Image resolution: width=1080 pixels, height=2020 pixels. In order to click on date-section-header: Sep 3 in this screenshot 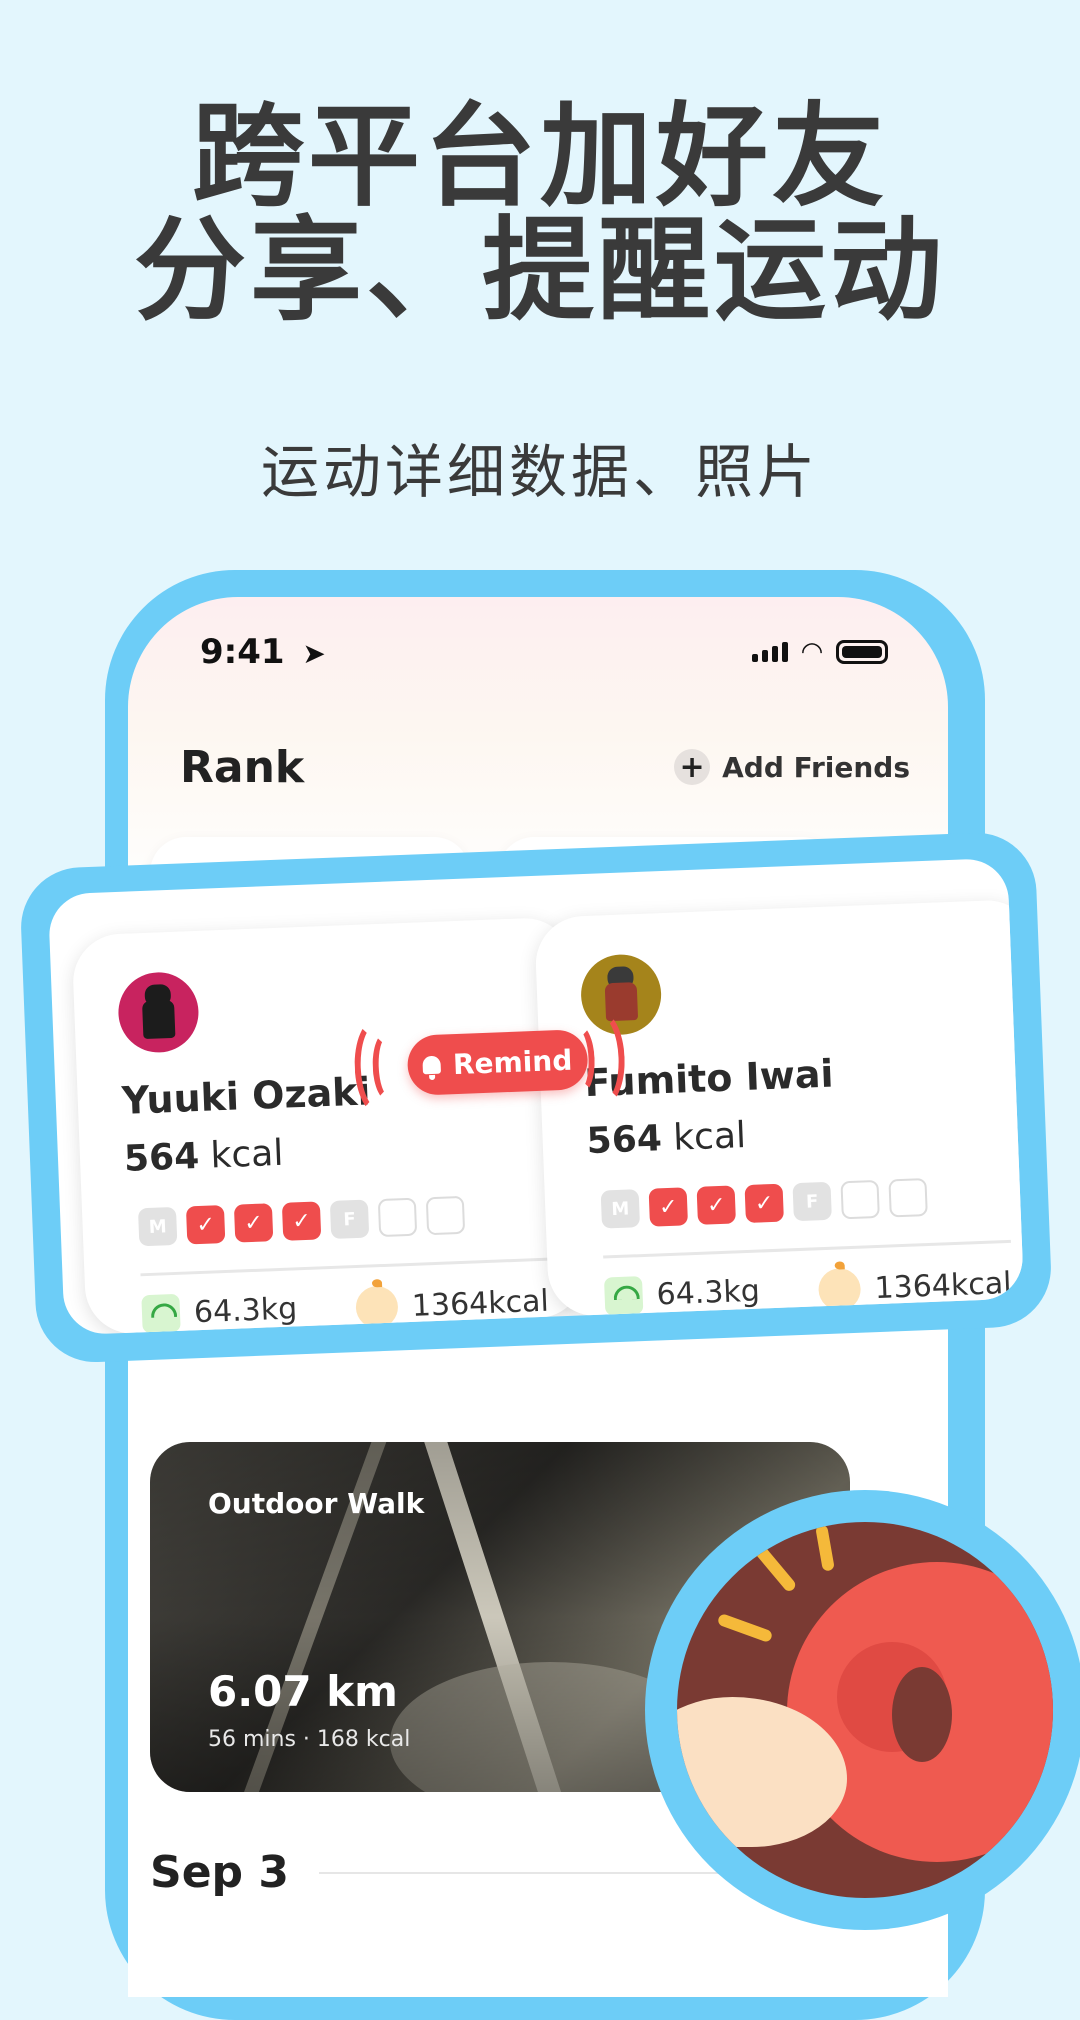, I will do `click(464, 1872)`.